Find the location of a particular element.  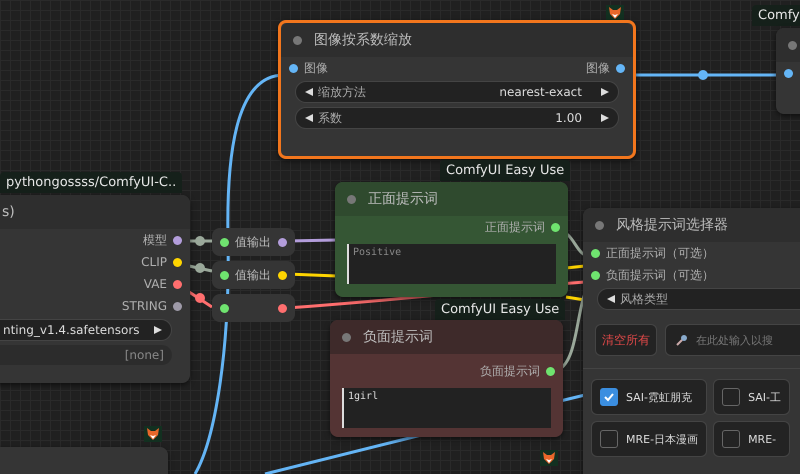

prompt-node: 负面提示词 负面提示词 1girl is located at coordinates (446, 378).